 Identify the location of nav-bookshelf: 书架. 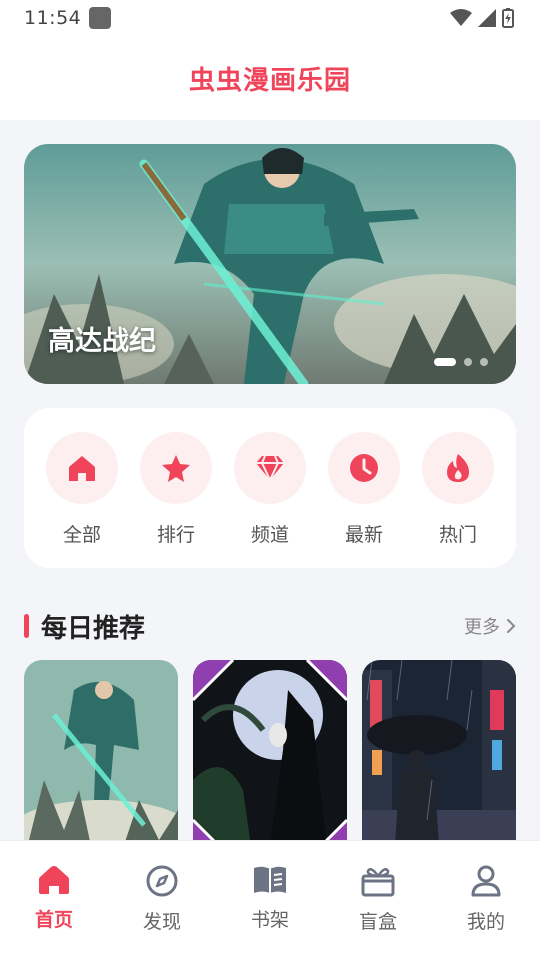
(270, 912).